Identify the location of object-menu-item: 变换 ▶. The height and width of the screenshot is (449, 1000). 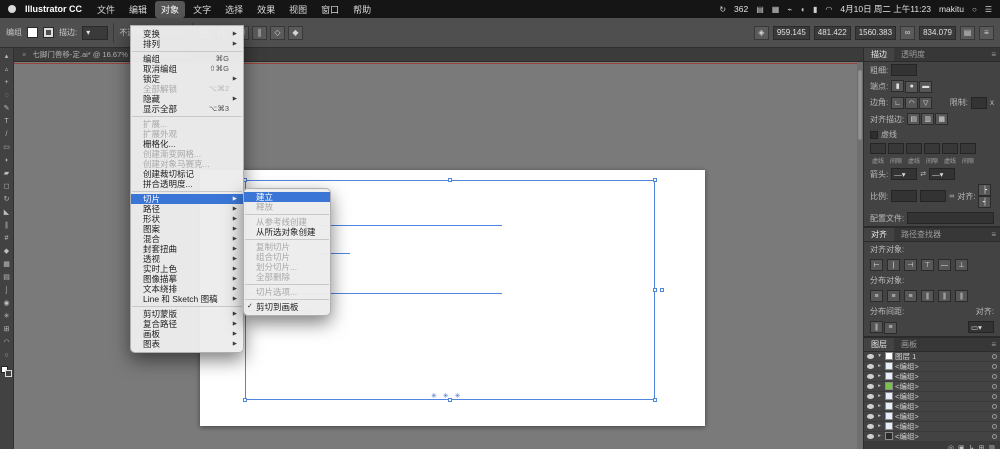
(187, 34).